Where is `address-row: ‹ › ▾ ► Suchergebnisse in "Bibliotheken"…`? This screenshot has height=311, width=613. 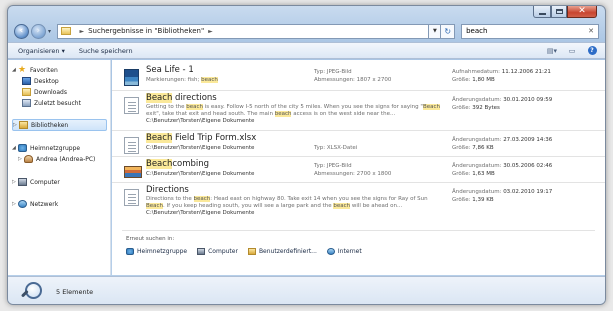
address-row: ‹ › ▾ ► Suchergebnisse in "Bibliotheken"… is located at coordinates (306, 31).